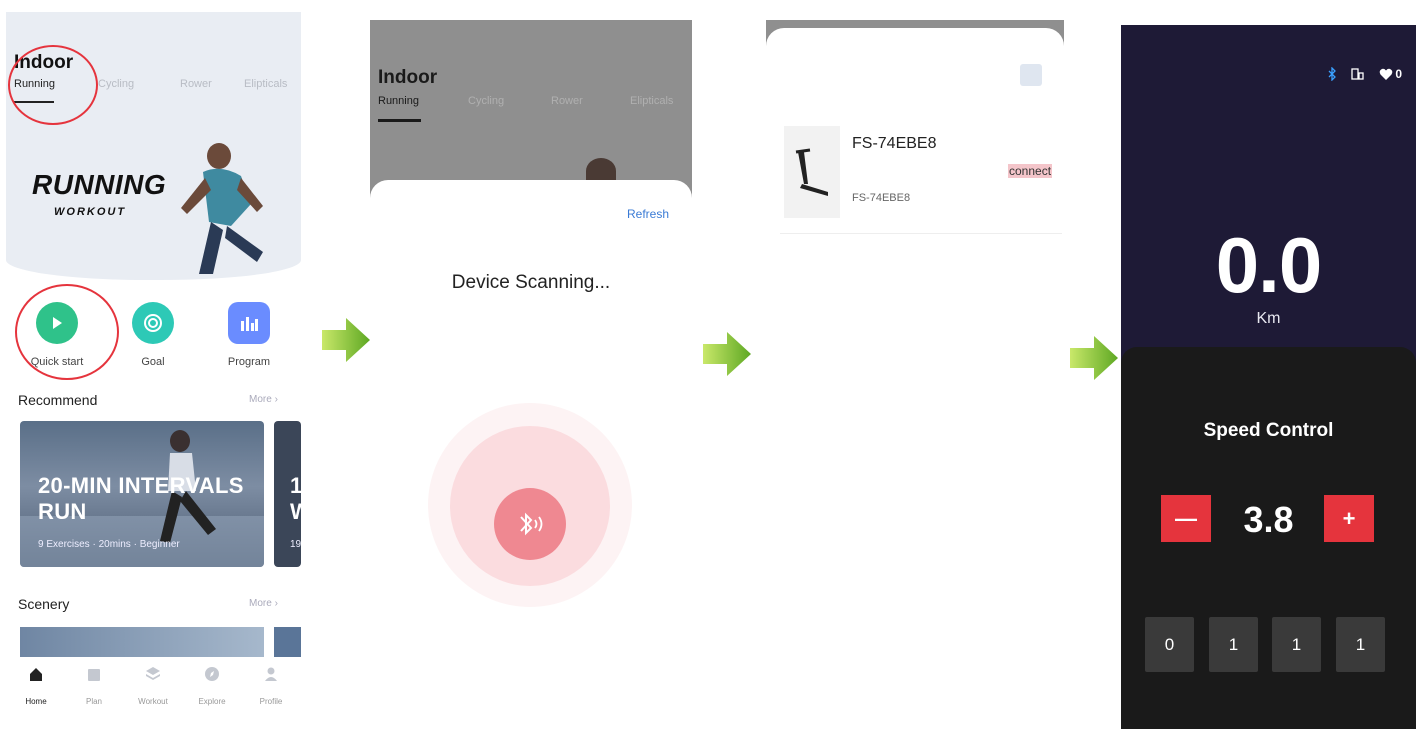  I want to click on bluetooth-scan-button, so click(530, 524).